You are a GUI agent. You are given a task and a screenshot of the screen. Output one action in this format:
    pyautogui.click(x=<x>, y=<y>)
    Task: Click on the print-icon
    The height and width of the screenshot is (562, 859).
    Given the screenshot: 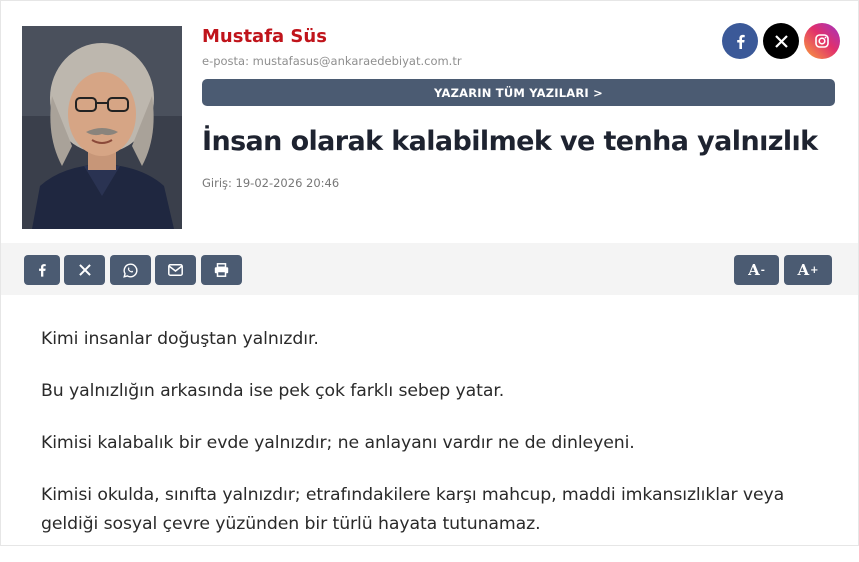 What is the action you would take?
    pyautogui.click(x=221, y=270)
    